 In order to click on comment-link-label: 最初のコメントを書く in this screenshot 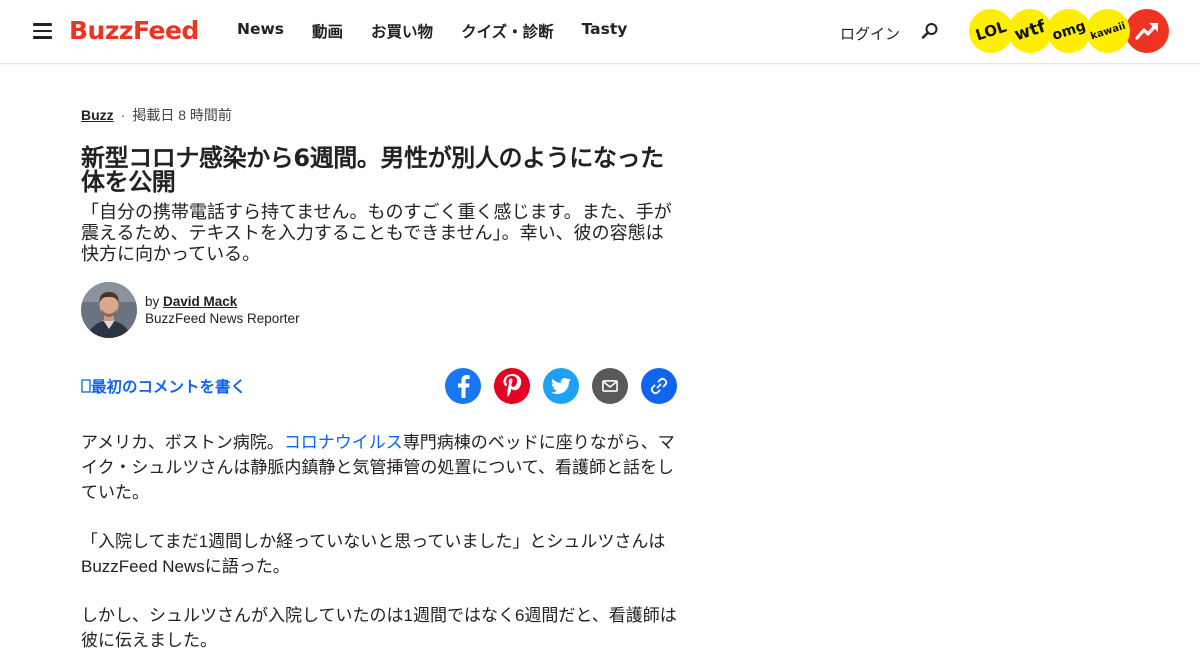, I will do `click(169, 387)`.